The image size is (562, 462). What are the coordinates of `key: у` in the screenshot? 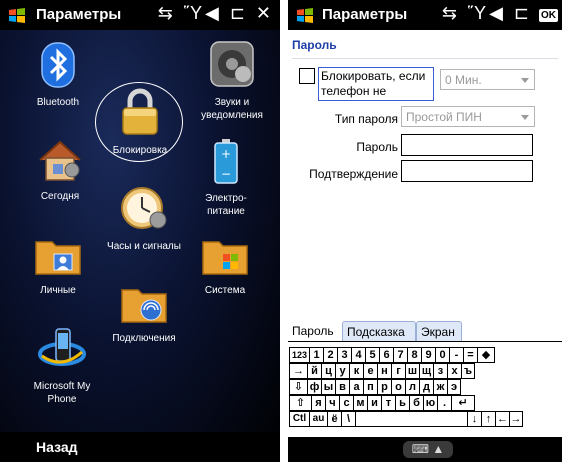 It's located at (342, 371).